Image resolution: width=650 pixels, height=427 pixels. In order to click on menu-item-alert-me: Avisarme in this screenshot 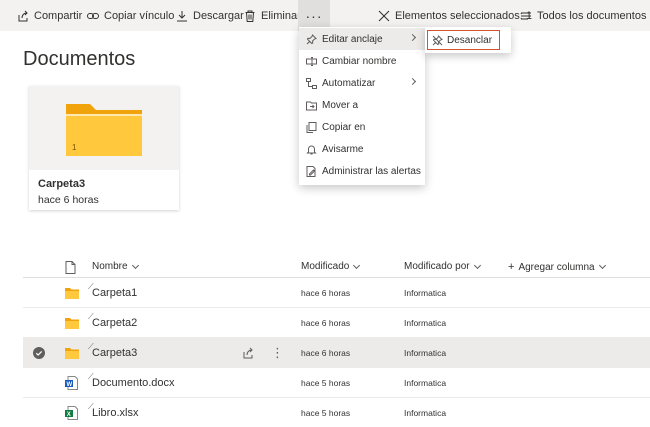, I will do `click(362, 149)`.